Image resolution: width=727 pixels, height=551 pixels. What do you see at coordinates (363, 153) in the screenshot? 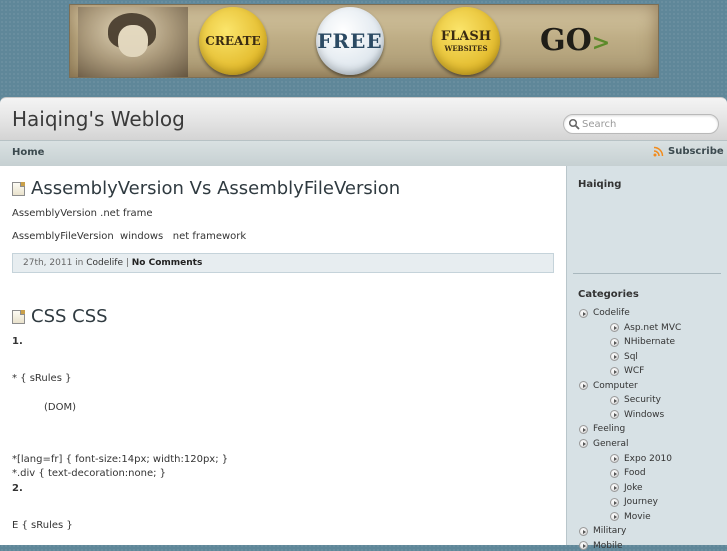
I see `nav-bar: Home Subscribe` at bounding box center [363, 153].